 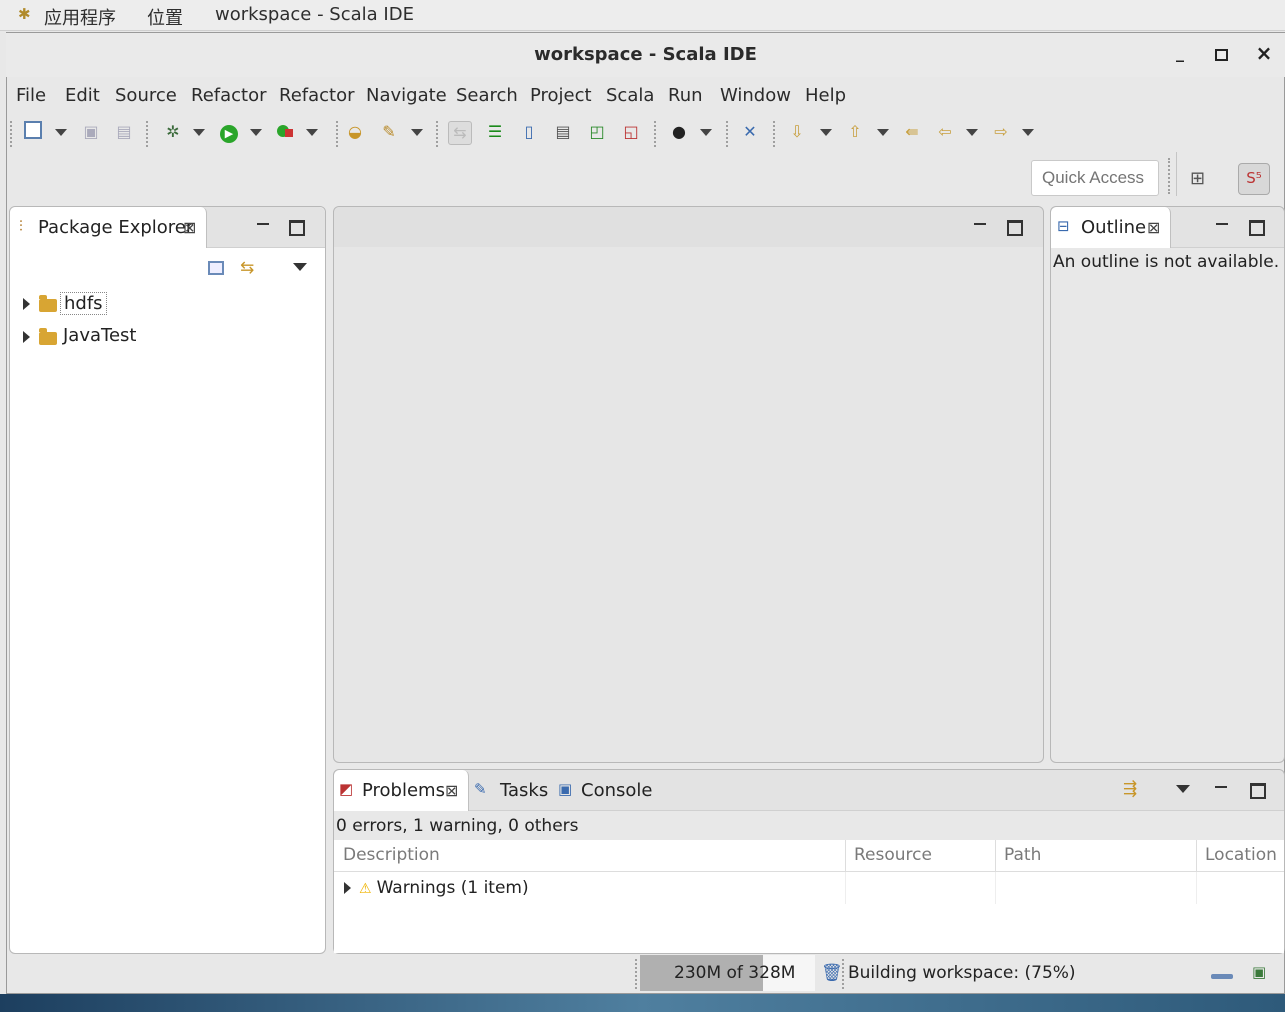 I want to click on quick-access-input, so click(x=1095, y=178).